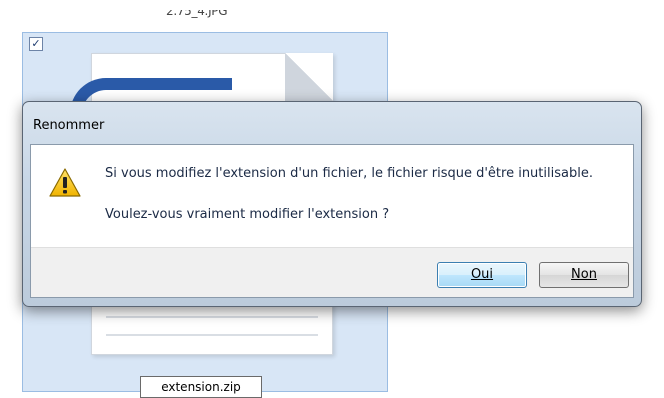 The image size is (664, 398). I want to click on yes-button-label: Oui, so click(482, 274).